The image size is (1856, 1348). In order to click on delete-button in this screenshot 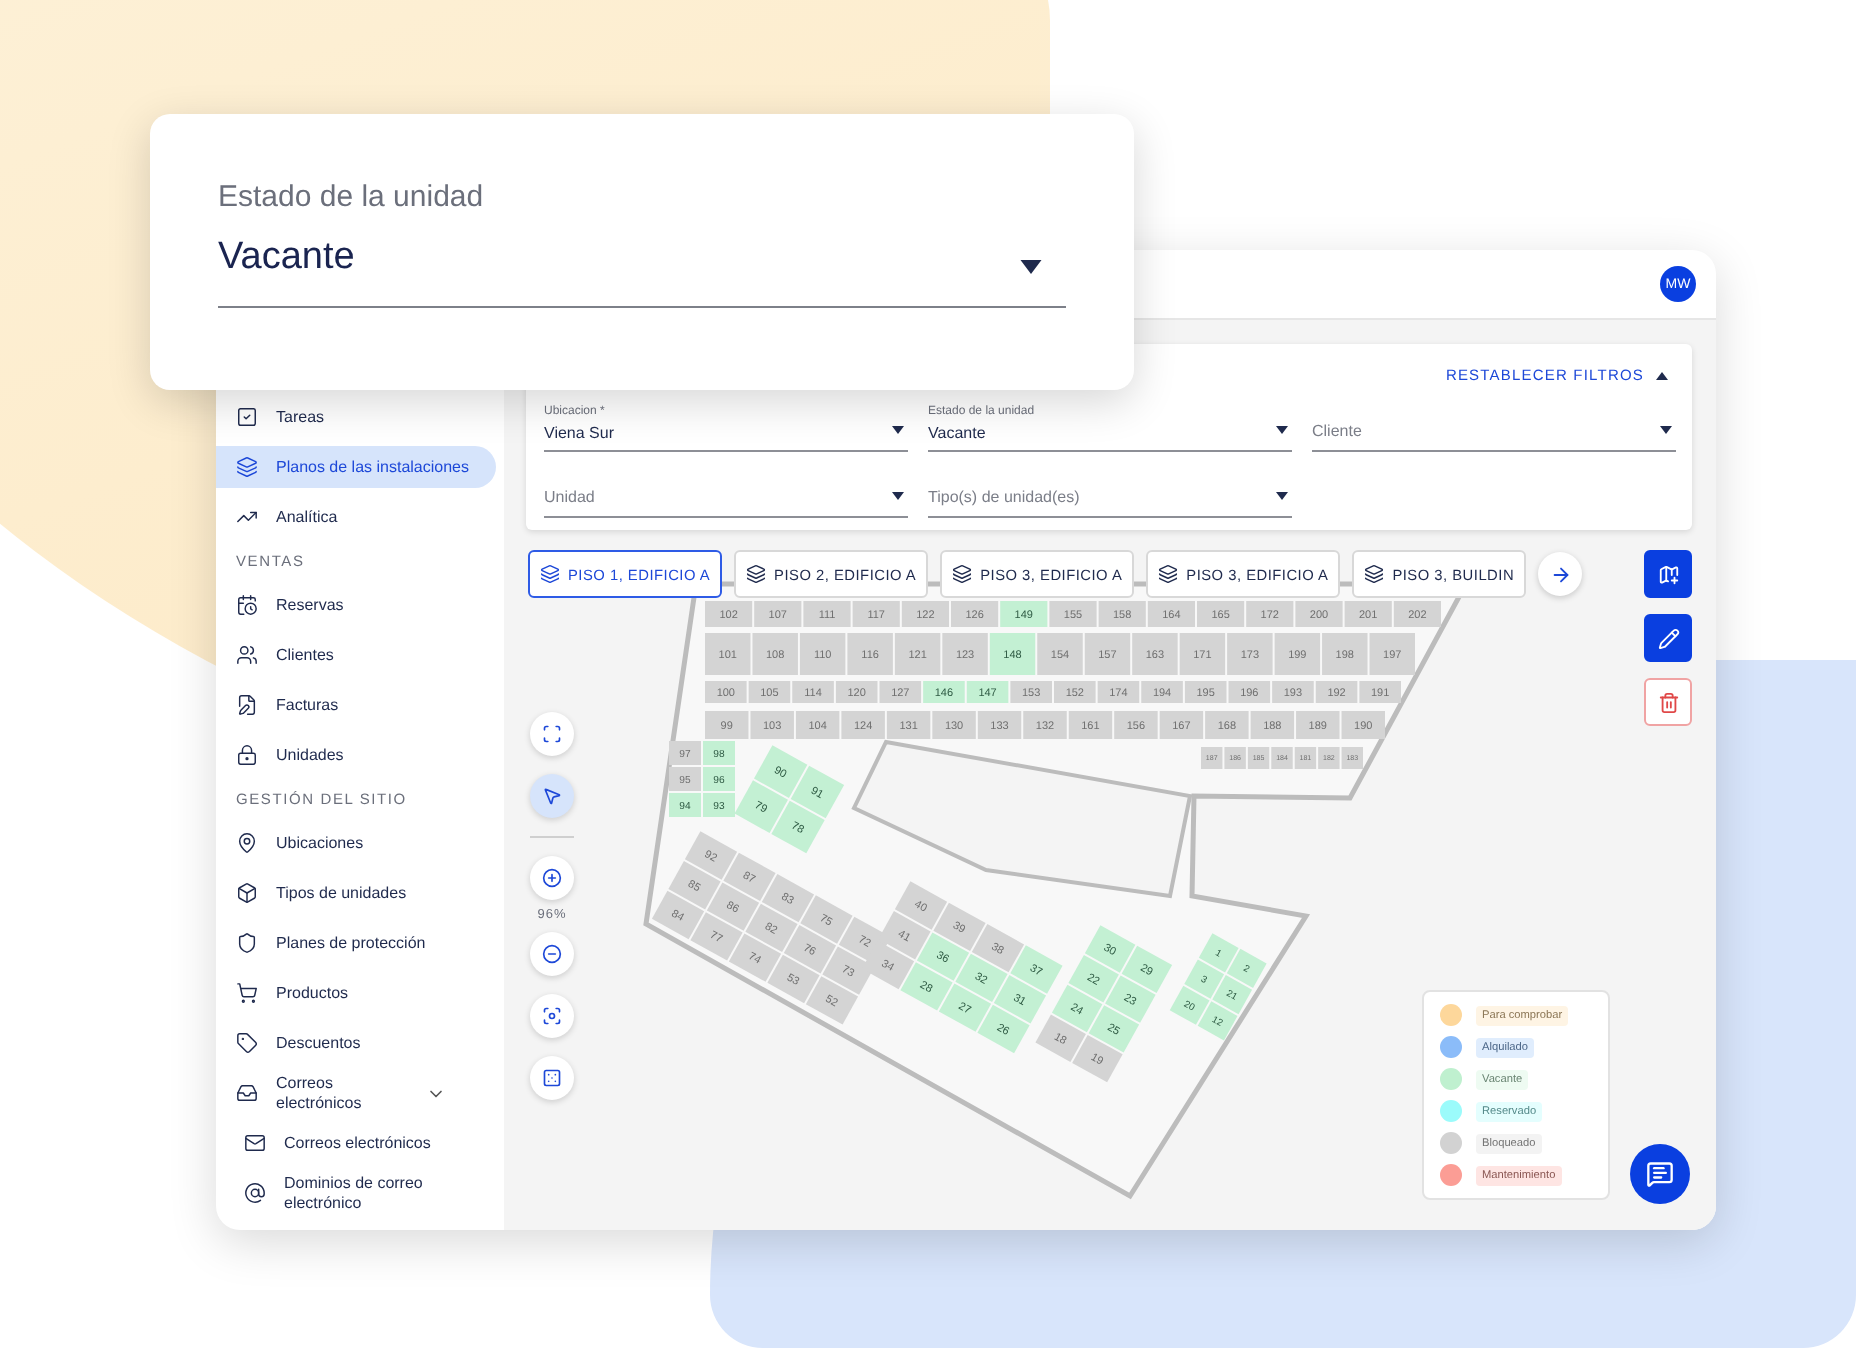, I will do `click(1668, 702)`.